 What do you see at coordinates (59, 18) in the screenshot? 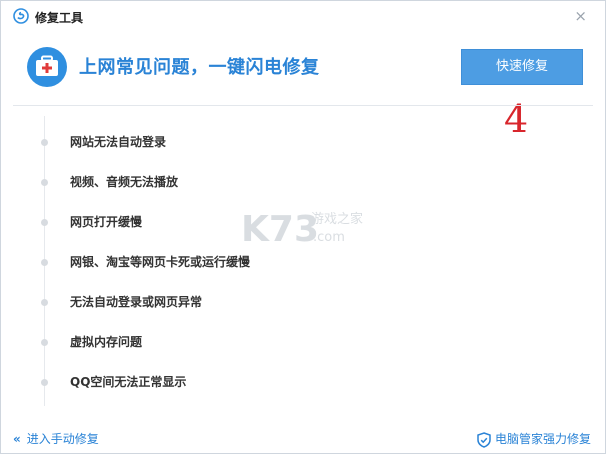
I see `window-title: 修复工具` at bounding box center [59, 18].